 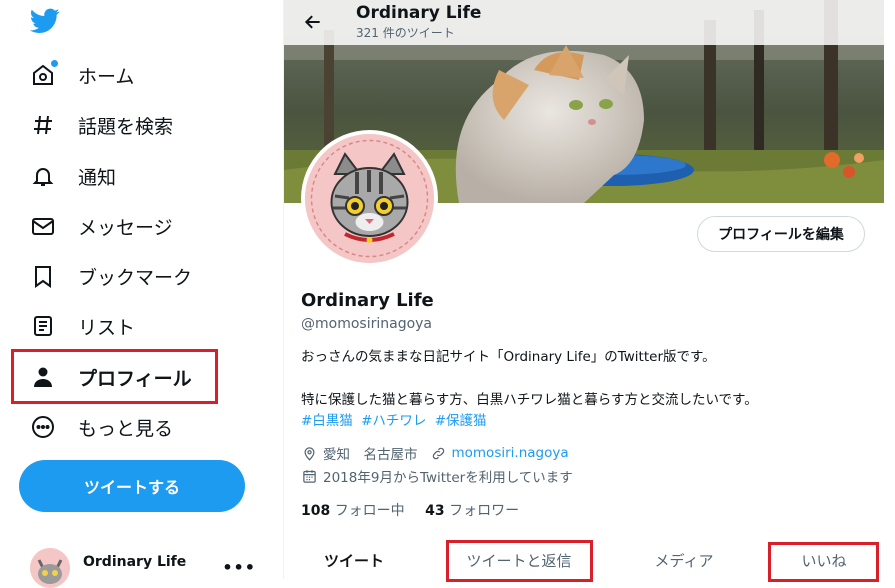 What do you see at coordinates (367, 324) in the screenshot?
I see `profile-handle: @momosirinagoya` at bounding box center [367, 324].